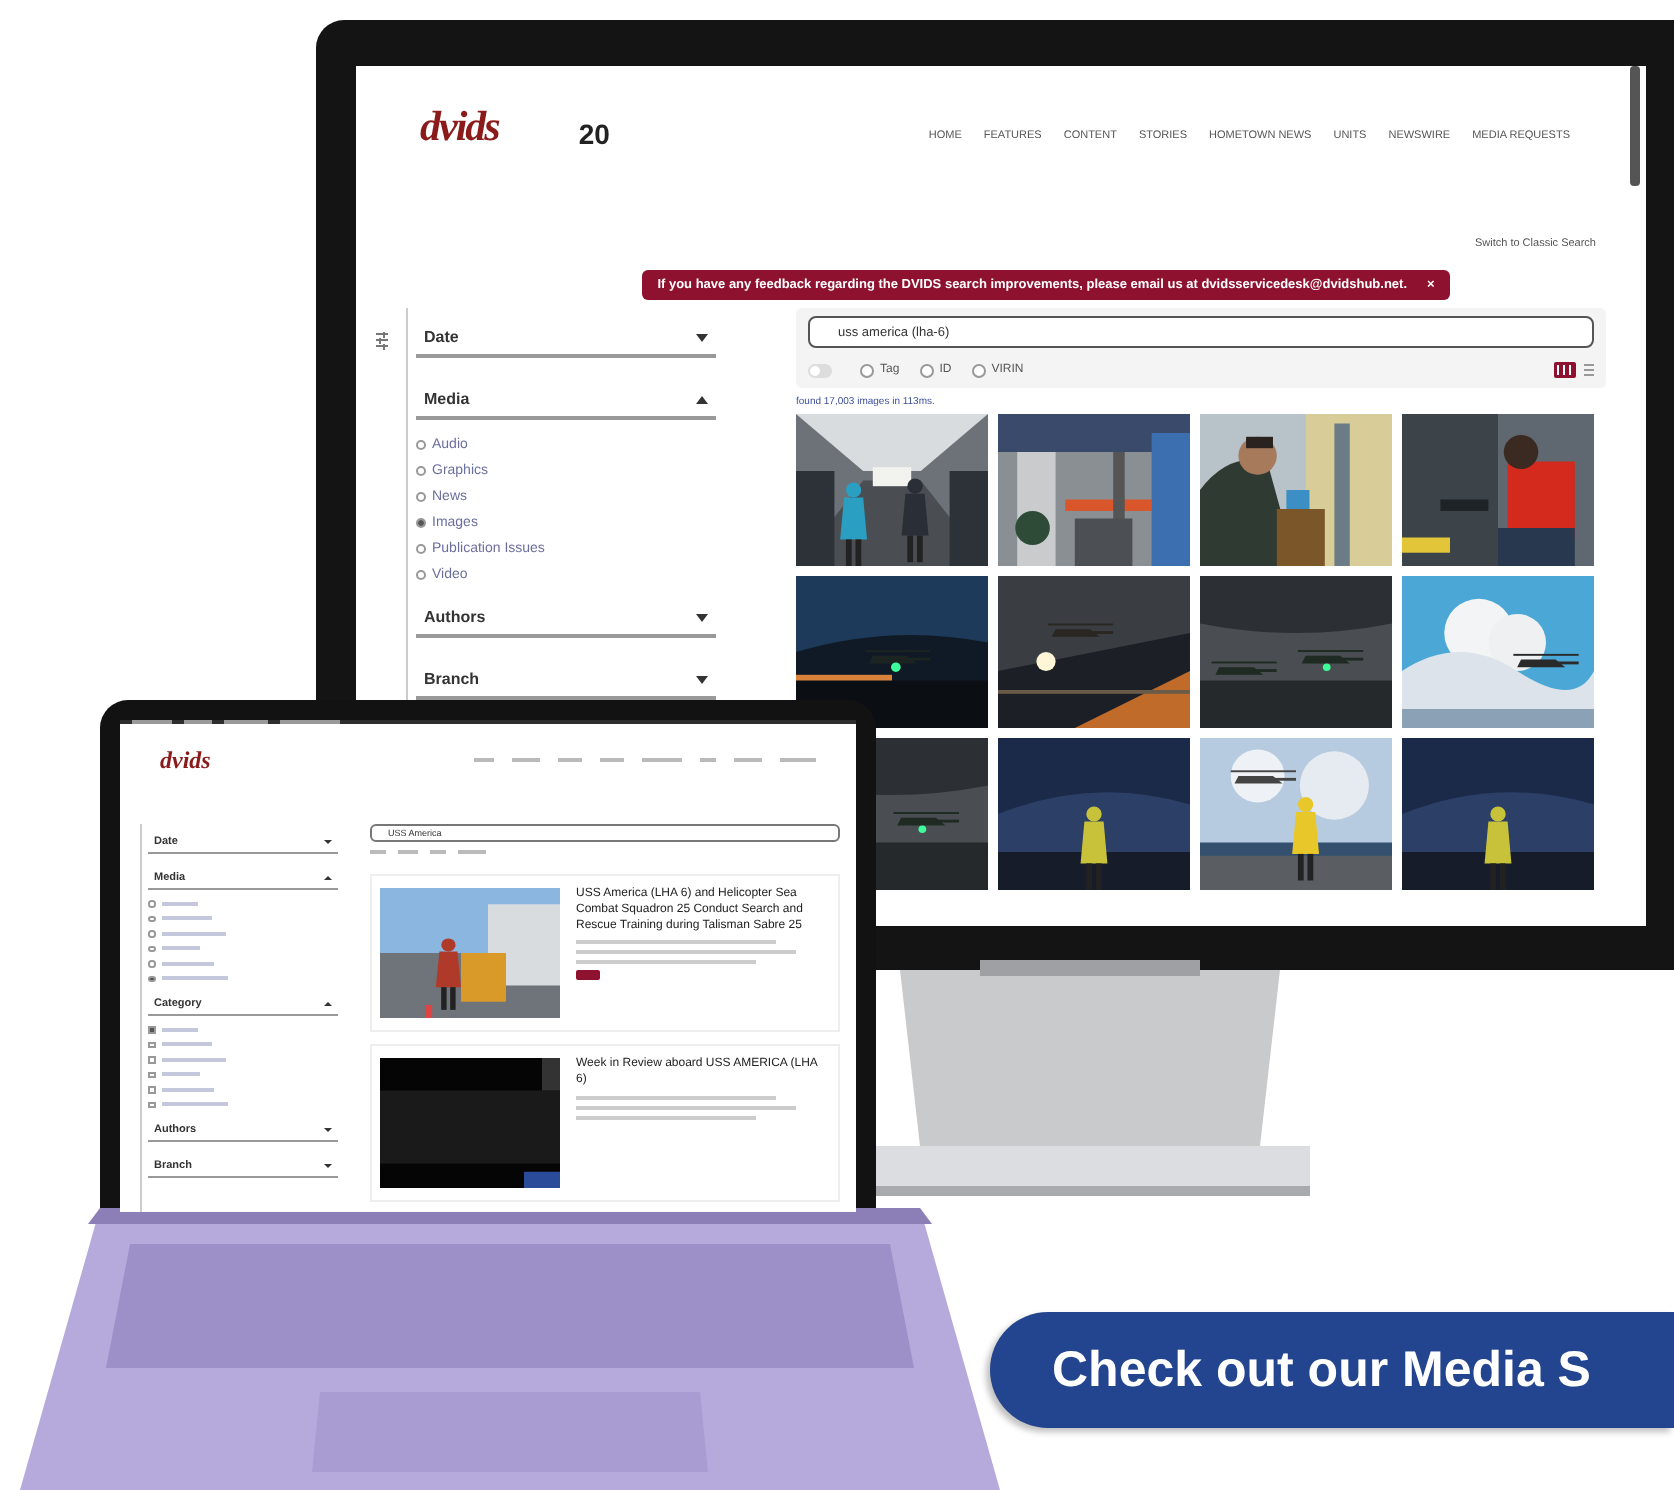 This screenshot has width=1674, height=1490. I want to click on scrollbar, so click(1635, 126).